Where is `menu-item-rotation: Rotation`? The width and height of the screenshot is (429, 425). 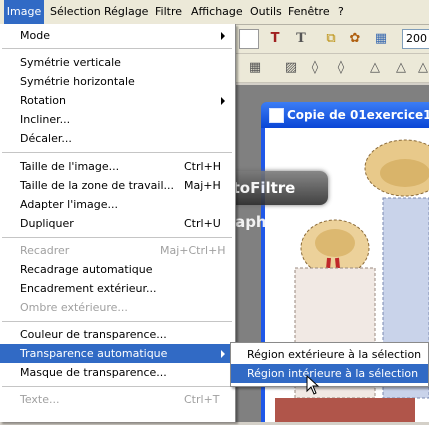 menu-item-rotation: Rotation is located at coordinates (116, 100).